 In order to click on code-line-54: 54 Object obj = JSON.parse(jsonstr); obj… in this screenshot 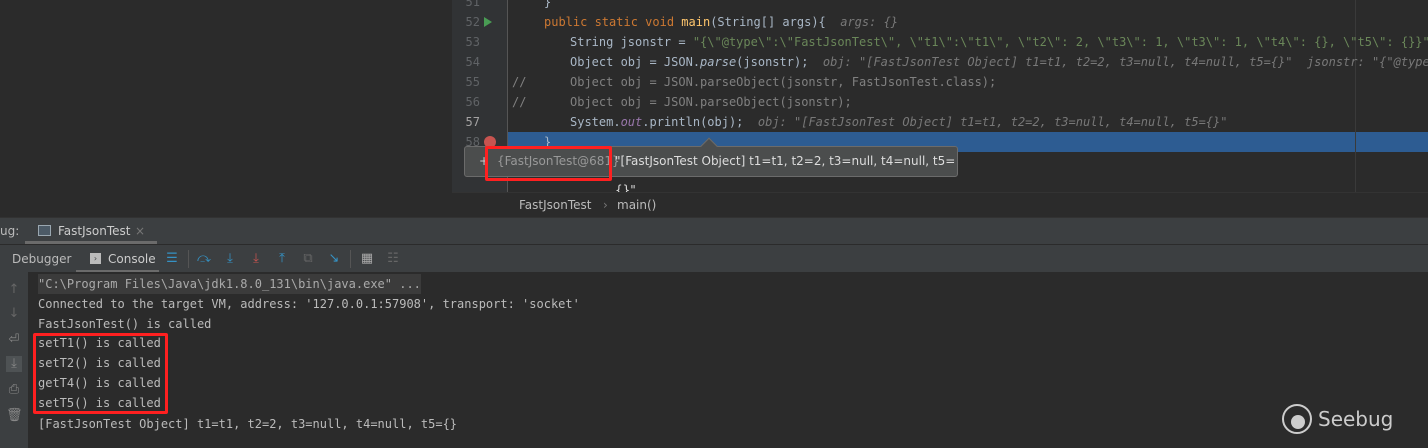, I will do `click(940, 62)`.